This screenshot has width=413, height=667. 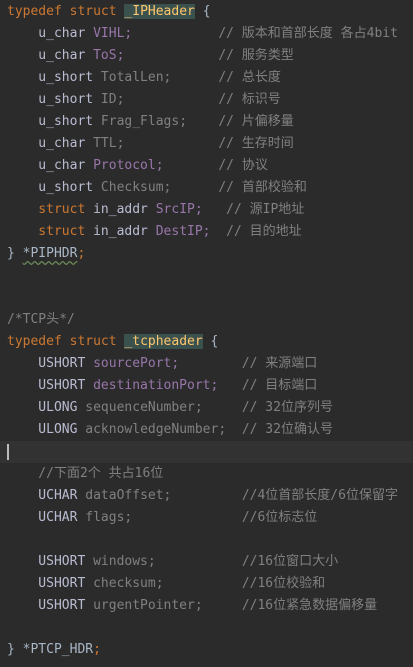 What do you see at coordinates (124, 561) in the screenshot?
I see `code-token: windows;` at bounding box center [124, 561].